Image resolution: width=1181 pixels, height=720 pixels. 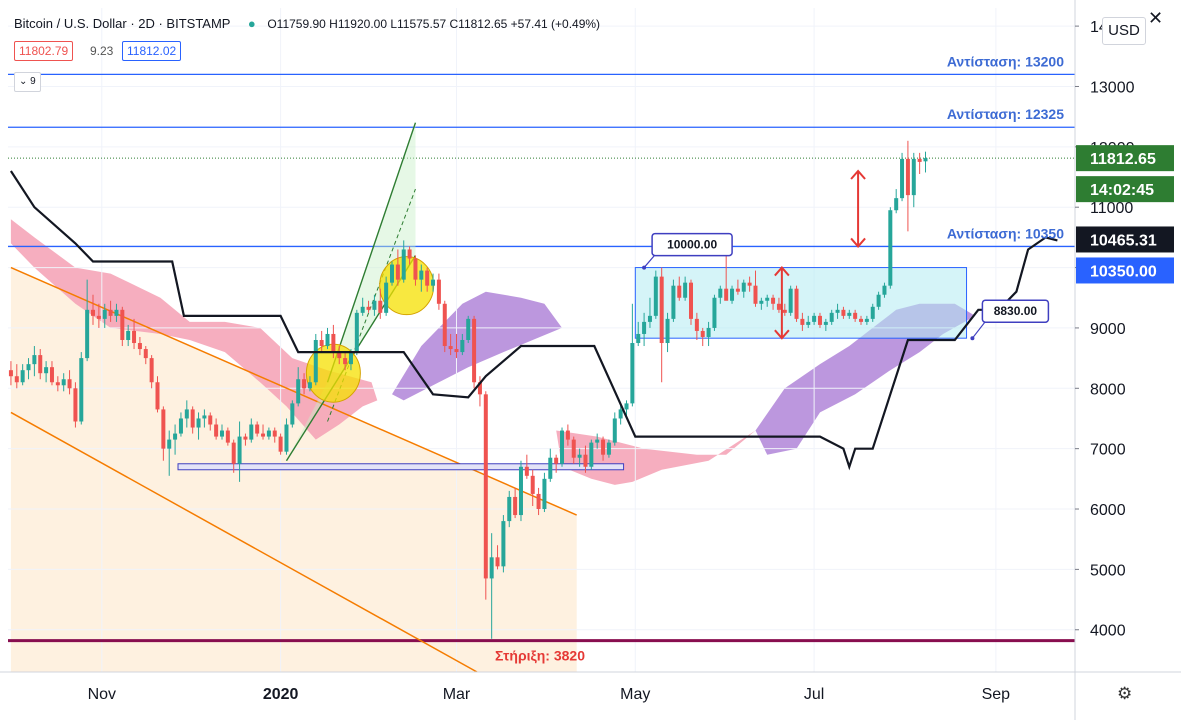 I want to click on price-axis, so click(x=1128, y=360).